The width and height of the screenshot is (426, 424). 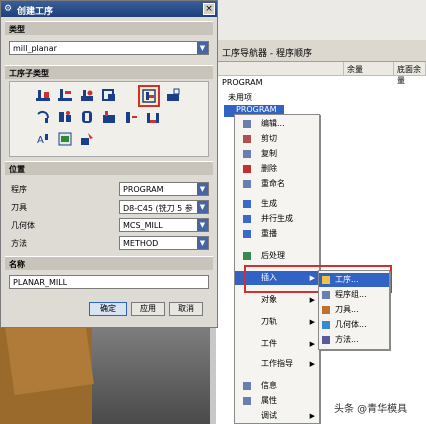 I want to click on navigator-row: 未用项, so click(x=280, y=98).